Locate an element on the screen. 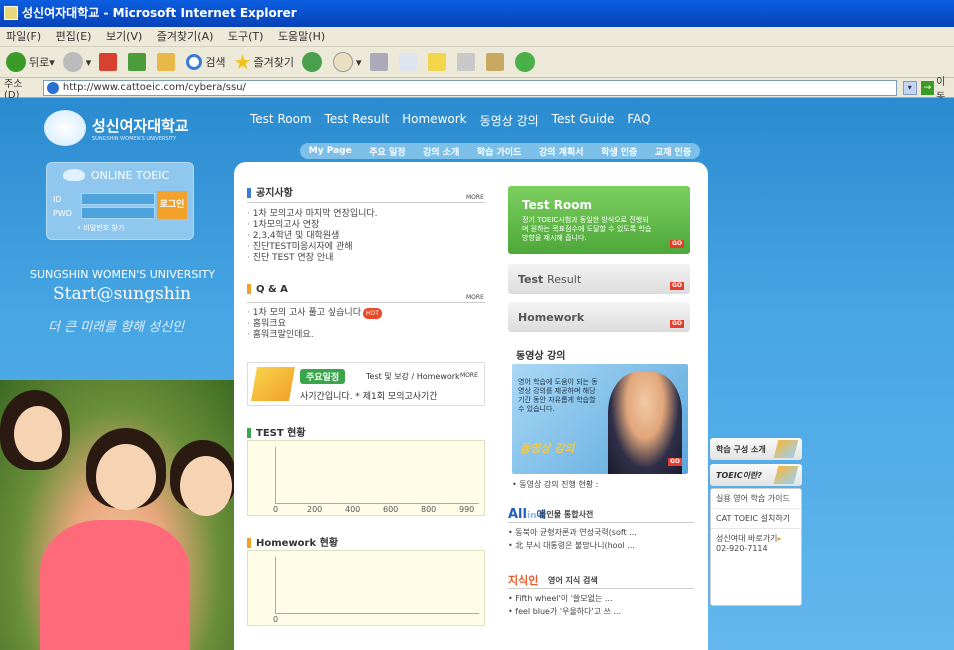 The height and width of the screenshot is (650, 954). schedule-more-link: MORE is located at coordinates (469, 375).